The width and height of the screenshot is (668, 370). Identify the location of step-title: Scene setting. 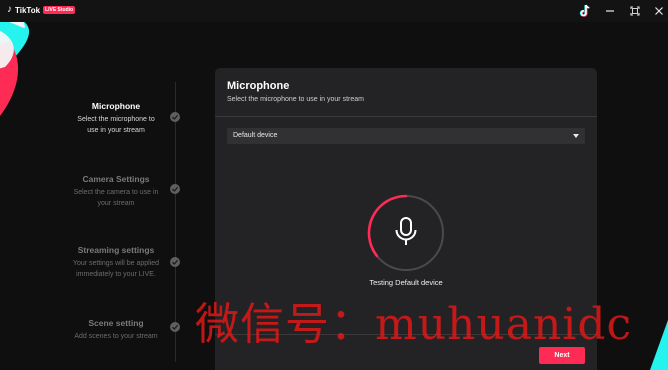
(116, 323).